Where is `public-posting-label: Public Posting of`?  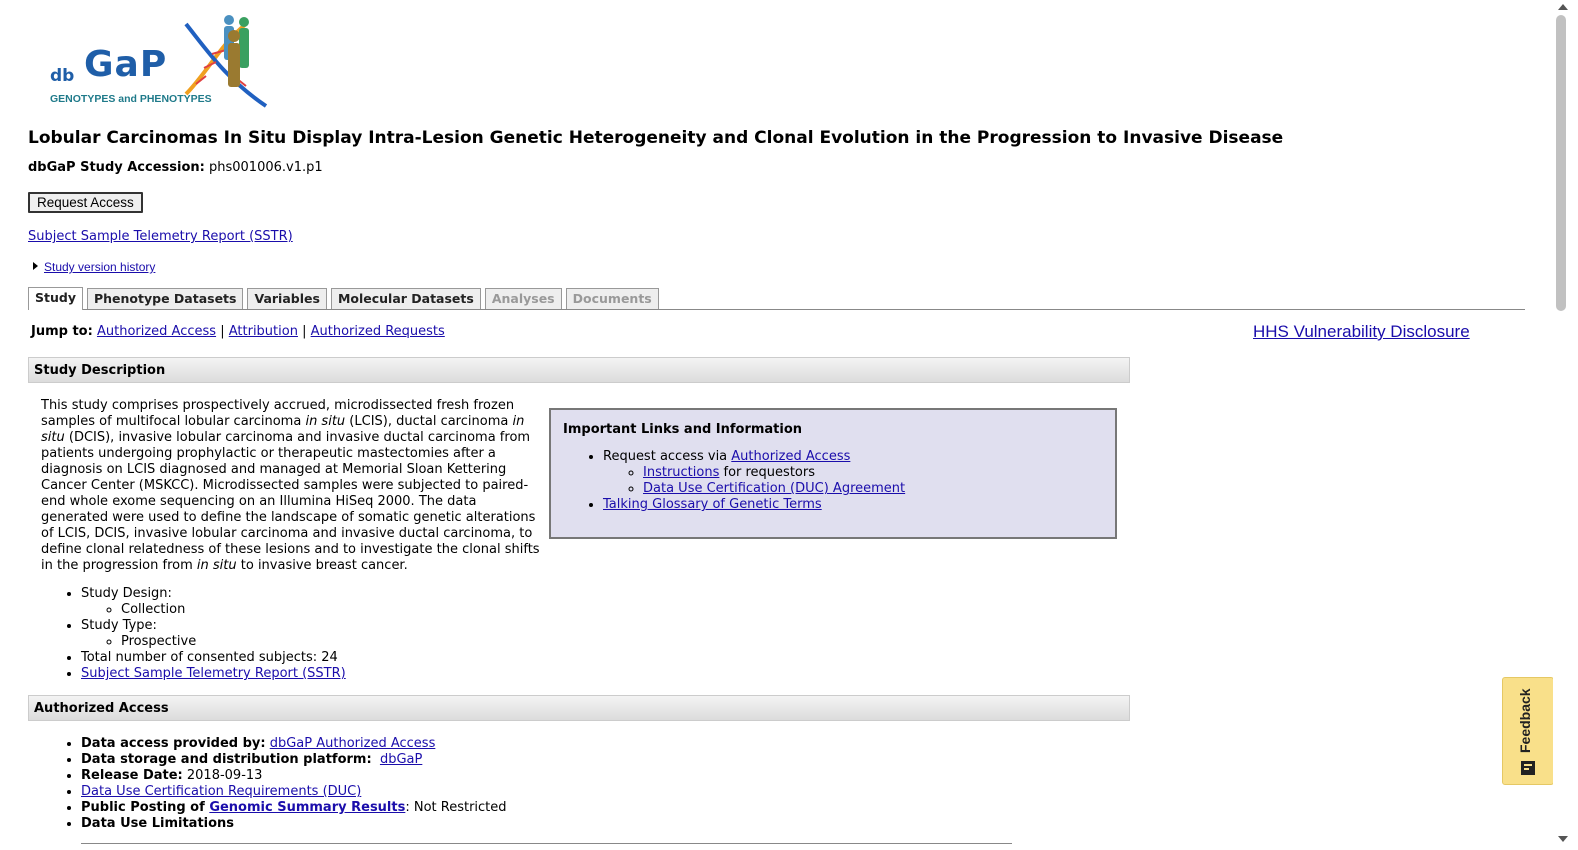 public-posting-label: Public Posting of is located at coordinates (145, 807).